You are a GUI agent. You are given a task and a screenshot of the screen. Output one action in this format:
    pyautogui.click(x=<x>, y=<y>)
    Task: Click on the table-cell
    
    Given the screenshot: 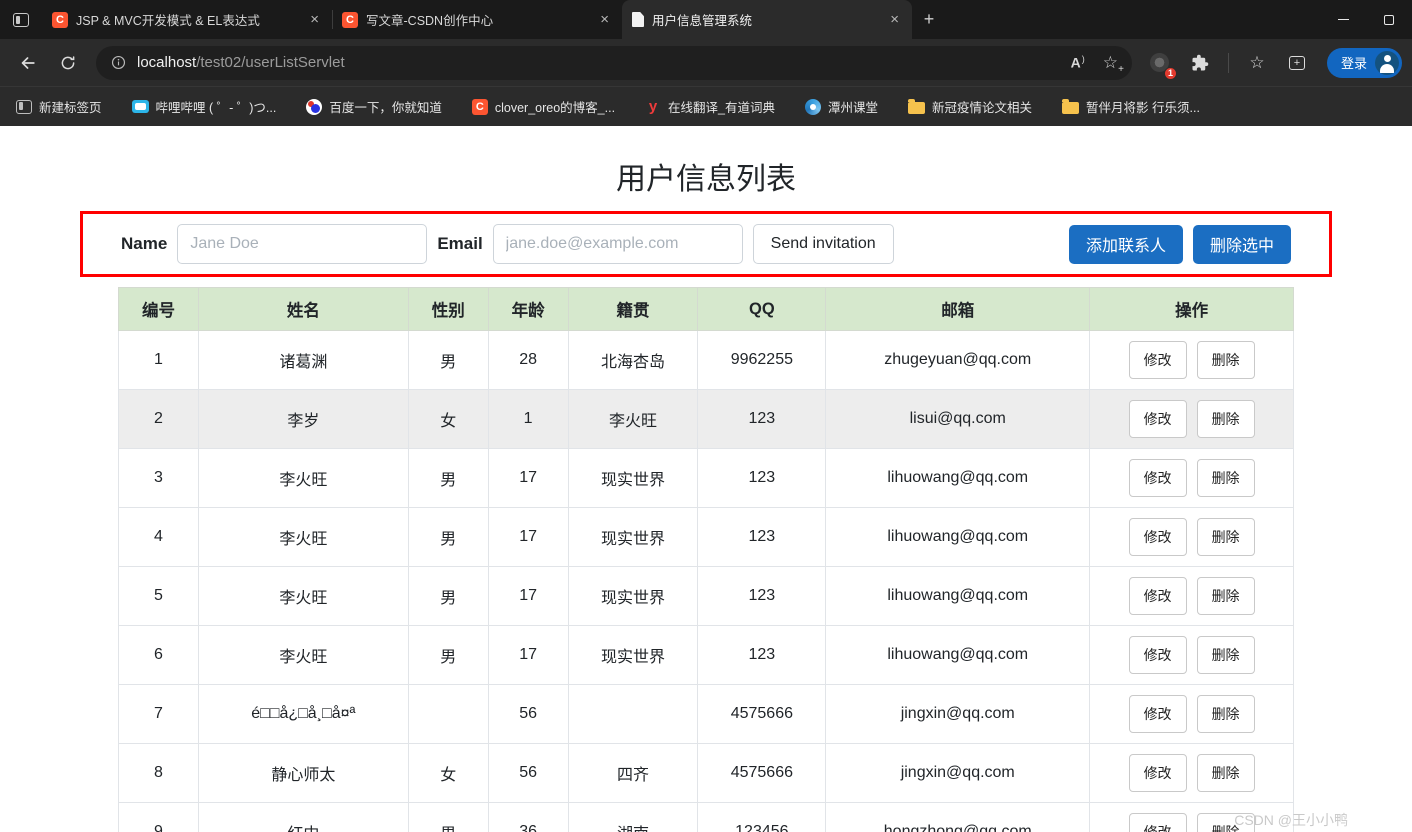 What is the action you would take?
    pyautogui.click(x=633, y=714)
    